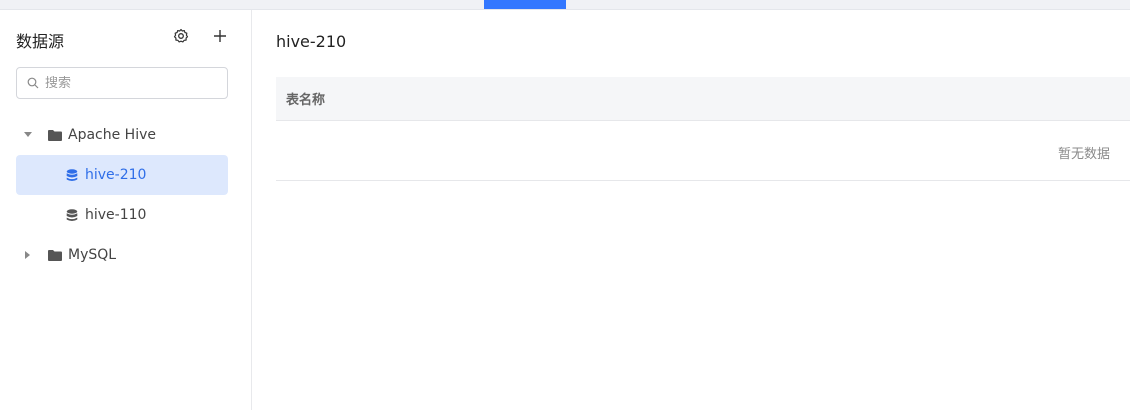  I want to click on settings-button, so click(181, 36).